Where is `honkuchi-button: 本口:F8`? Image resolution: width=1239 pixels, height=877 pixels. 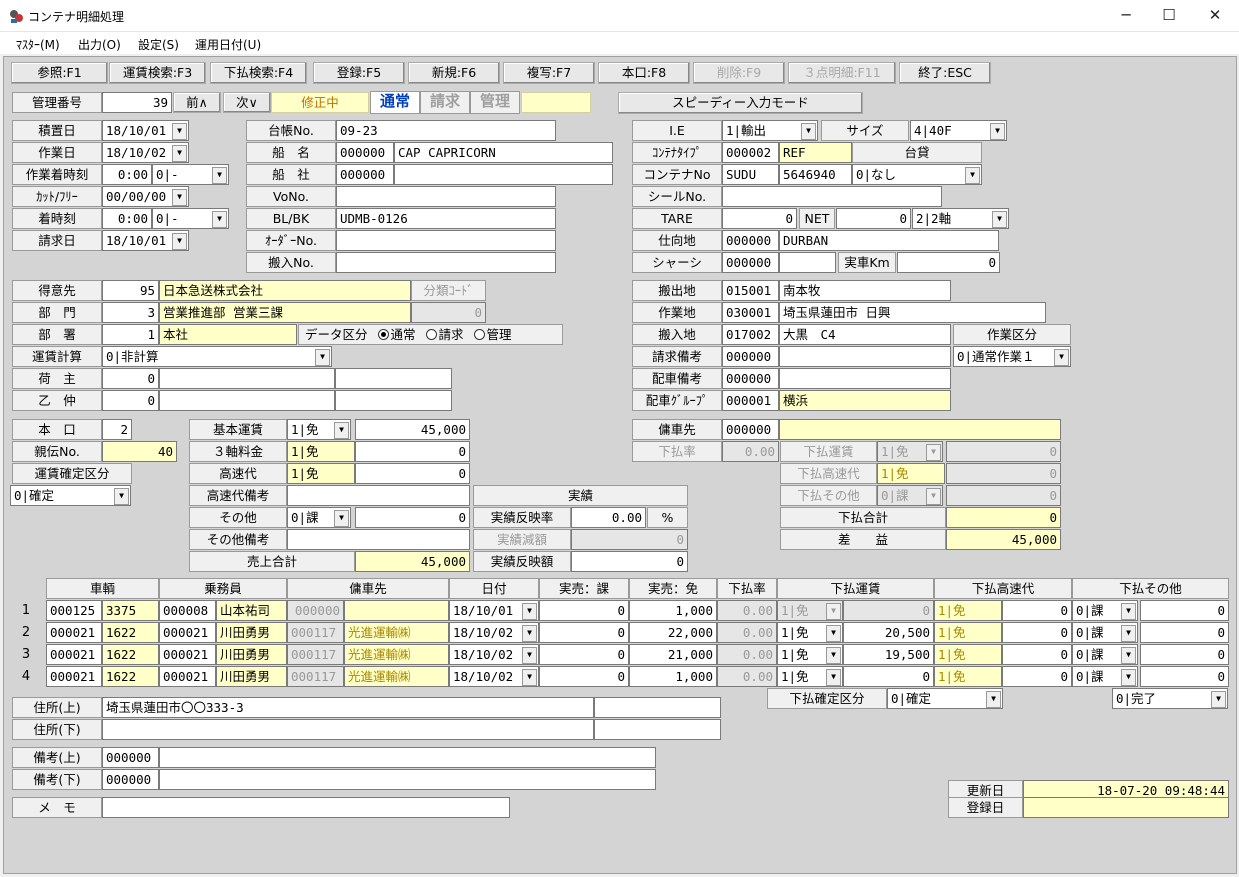 honkuchi-button: 本口:F8 is located at coordinates (644, 73).